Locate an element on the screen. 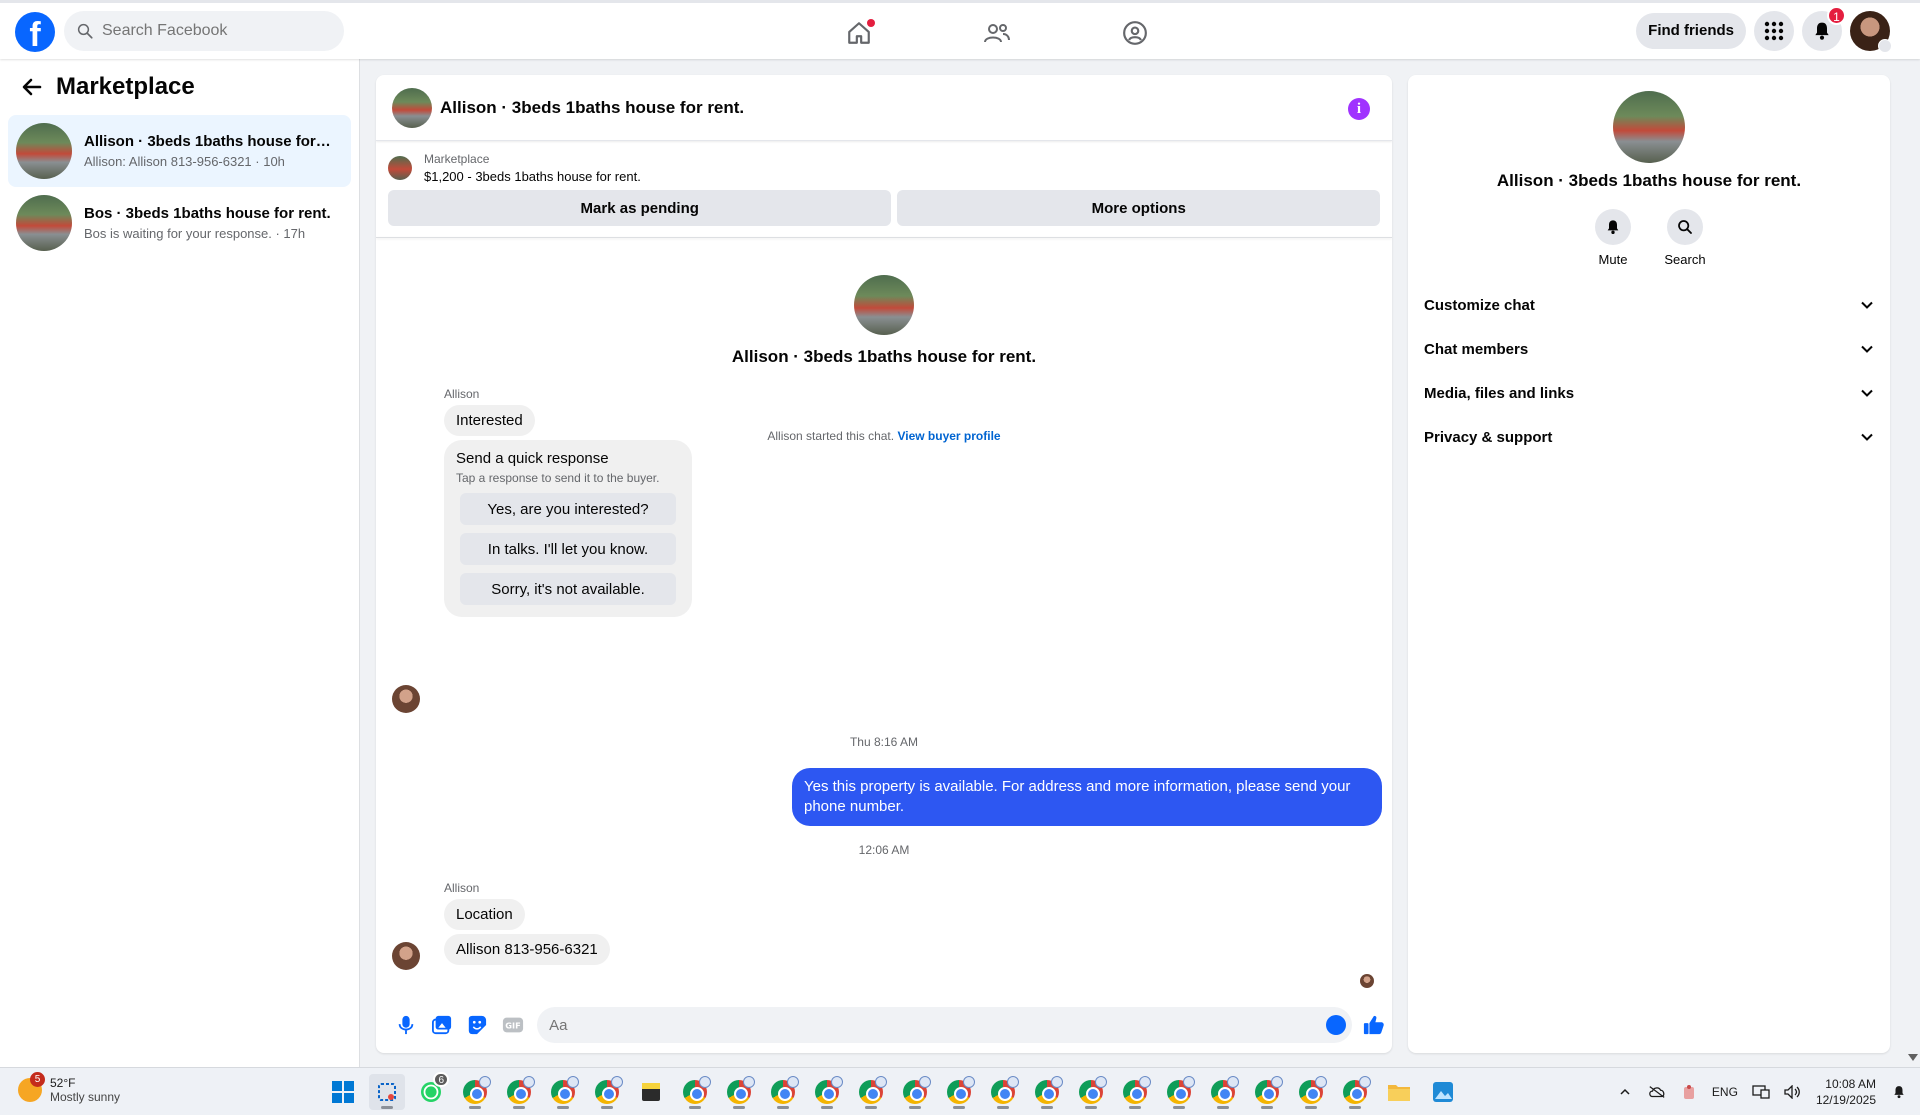  chevron-up-icon is located at coordinates (1625, 1092).